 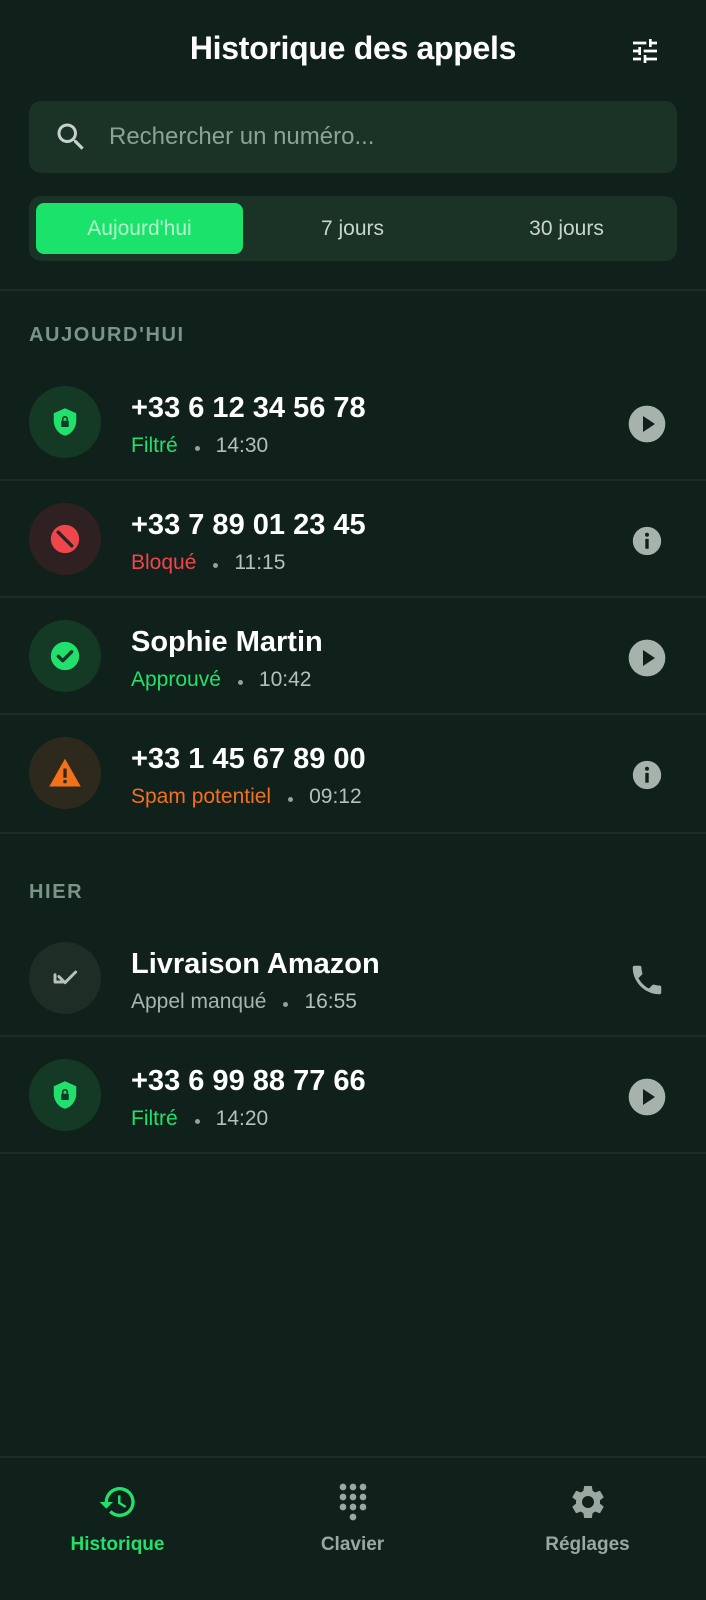 I want to click on dialpad-icon, so click(x=353, y=1502).